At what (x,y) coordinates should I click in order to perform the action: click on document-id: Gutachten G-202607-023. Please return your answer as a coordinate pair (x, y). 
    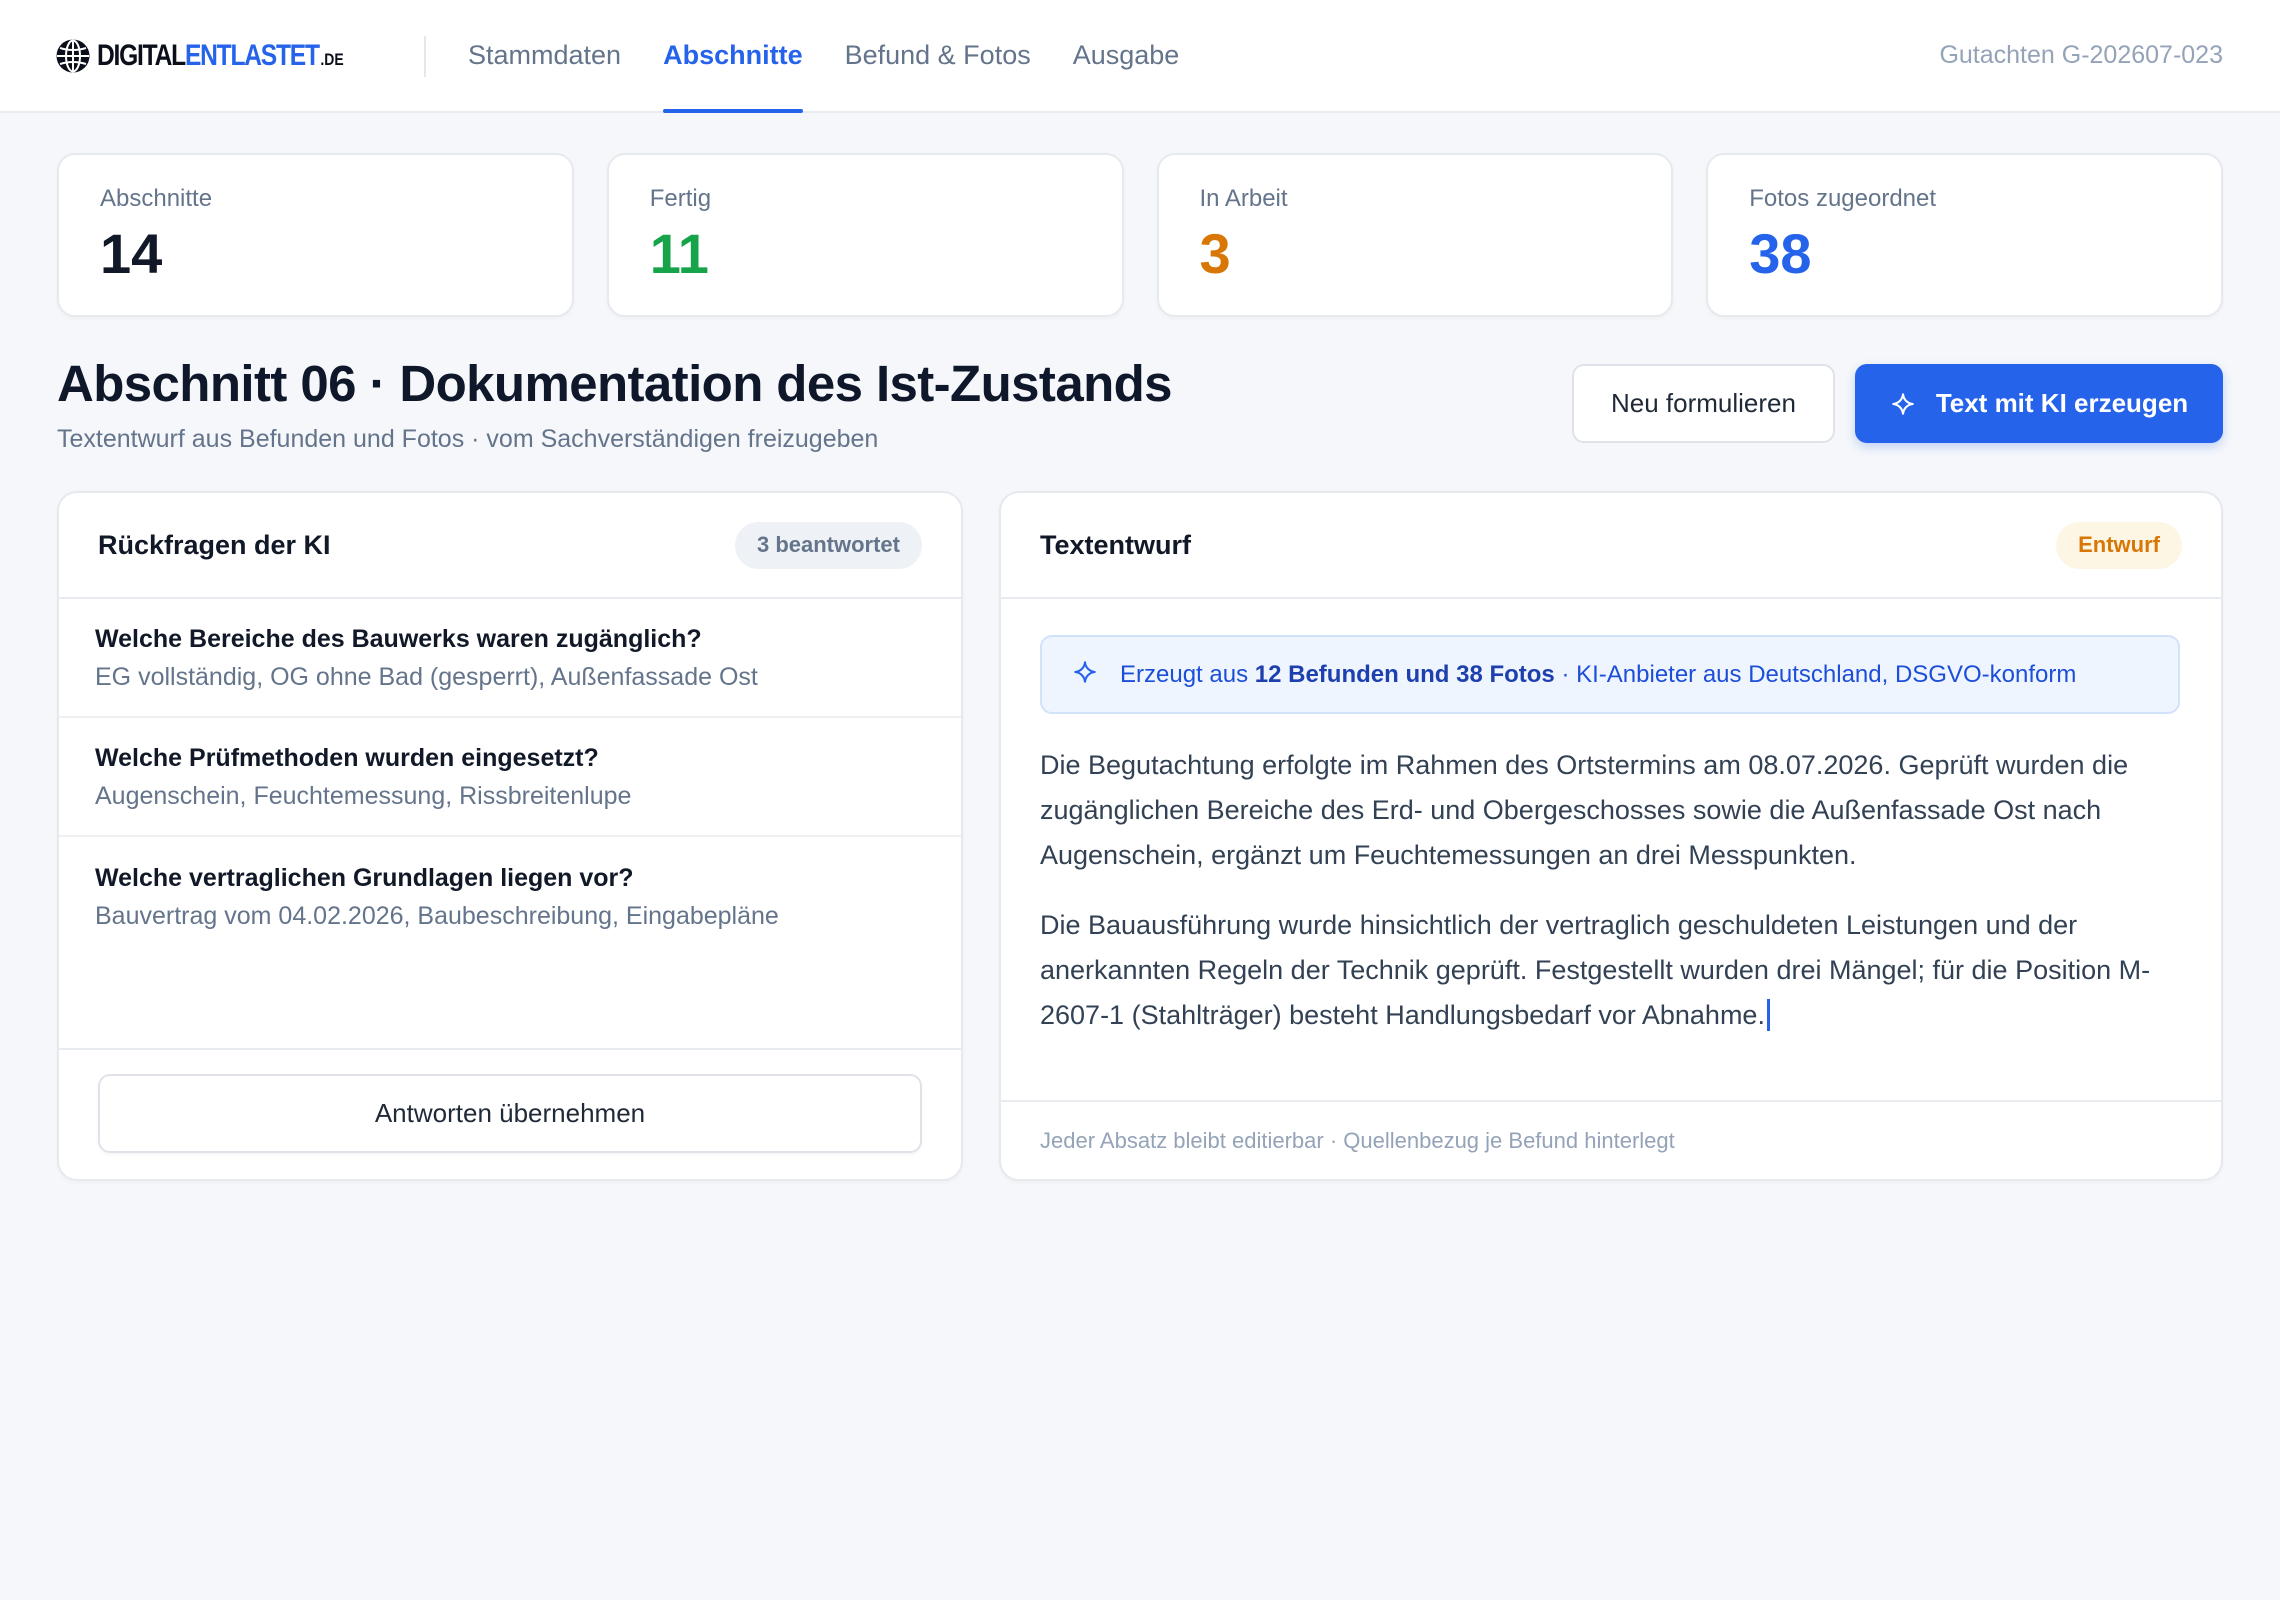
    Looking at the image, I should click on (2081, 55).